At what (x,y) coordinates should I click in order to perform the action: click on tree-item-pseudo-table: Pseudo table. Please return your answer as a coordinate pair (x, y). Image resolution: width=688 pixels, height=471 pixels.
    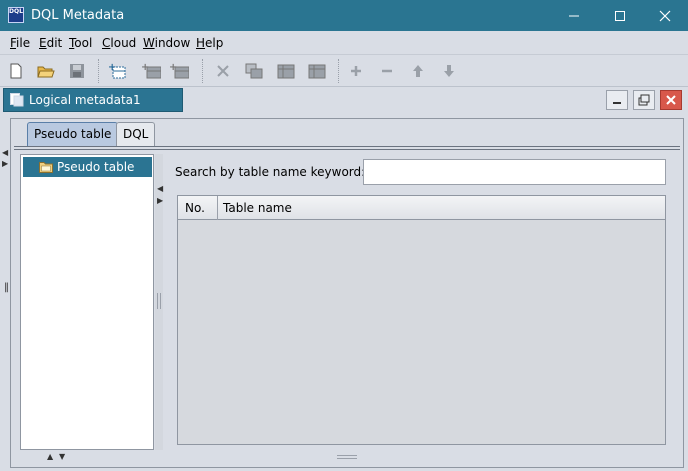
    Looking at the image, I should click on (87, 167).